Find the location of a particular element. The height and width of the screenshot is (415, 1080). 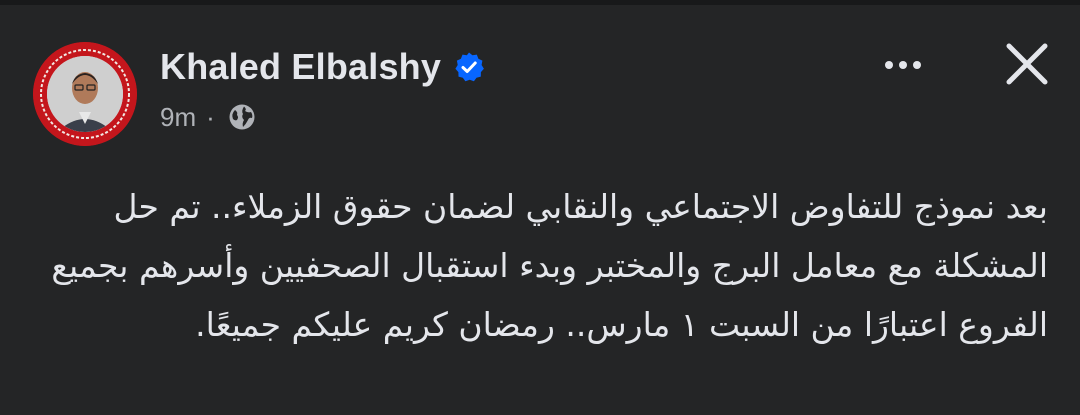

avatar-image is located at coordinates (85, 94).